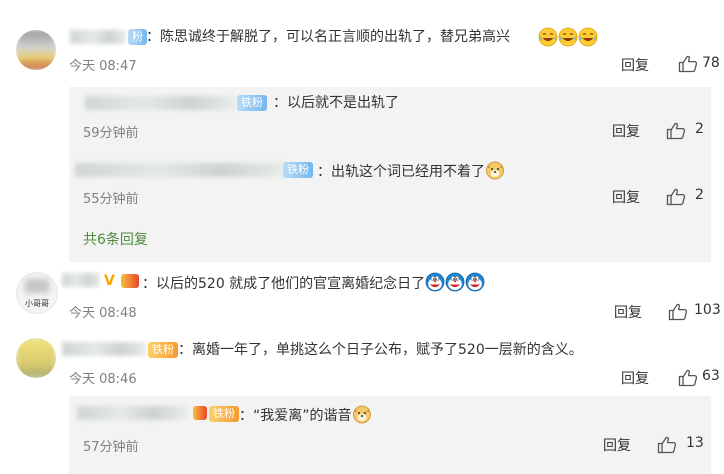 This screenshot has height=474, width=724. Describe the element at coordinates (336, 103) in the screenshot. I see `reply-text: ：以后就不是出轨了` at that location.